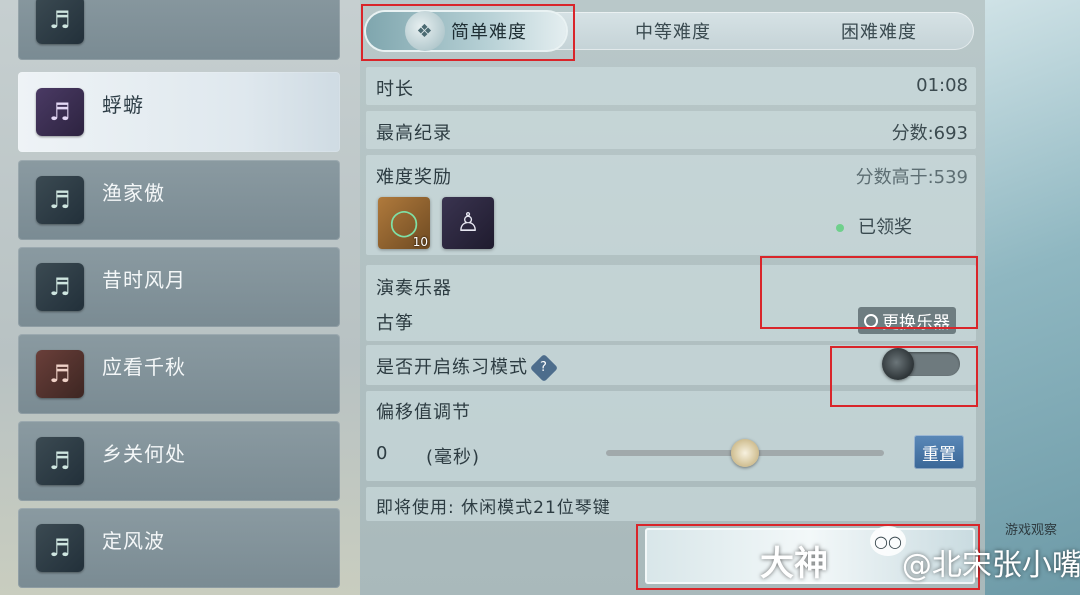 Image resolution: width=1080 pixels, height=595 pixels. Describe the element at coordinates (382, 453) in the screenshot. I see `offset-value: 0` at that location.